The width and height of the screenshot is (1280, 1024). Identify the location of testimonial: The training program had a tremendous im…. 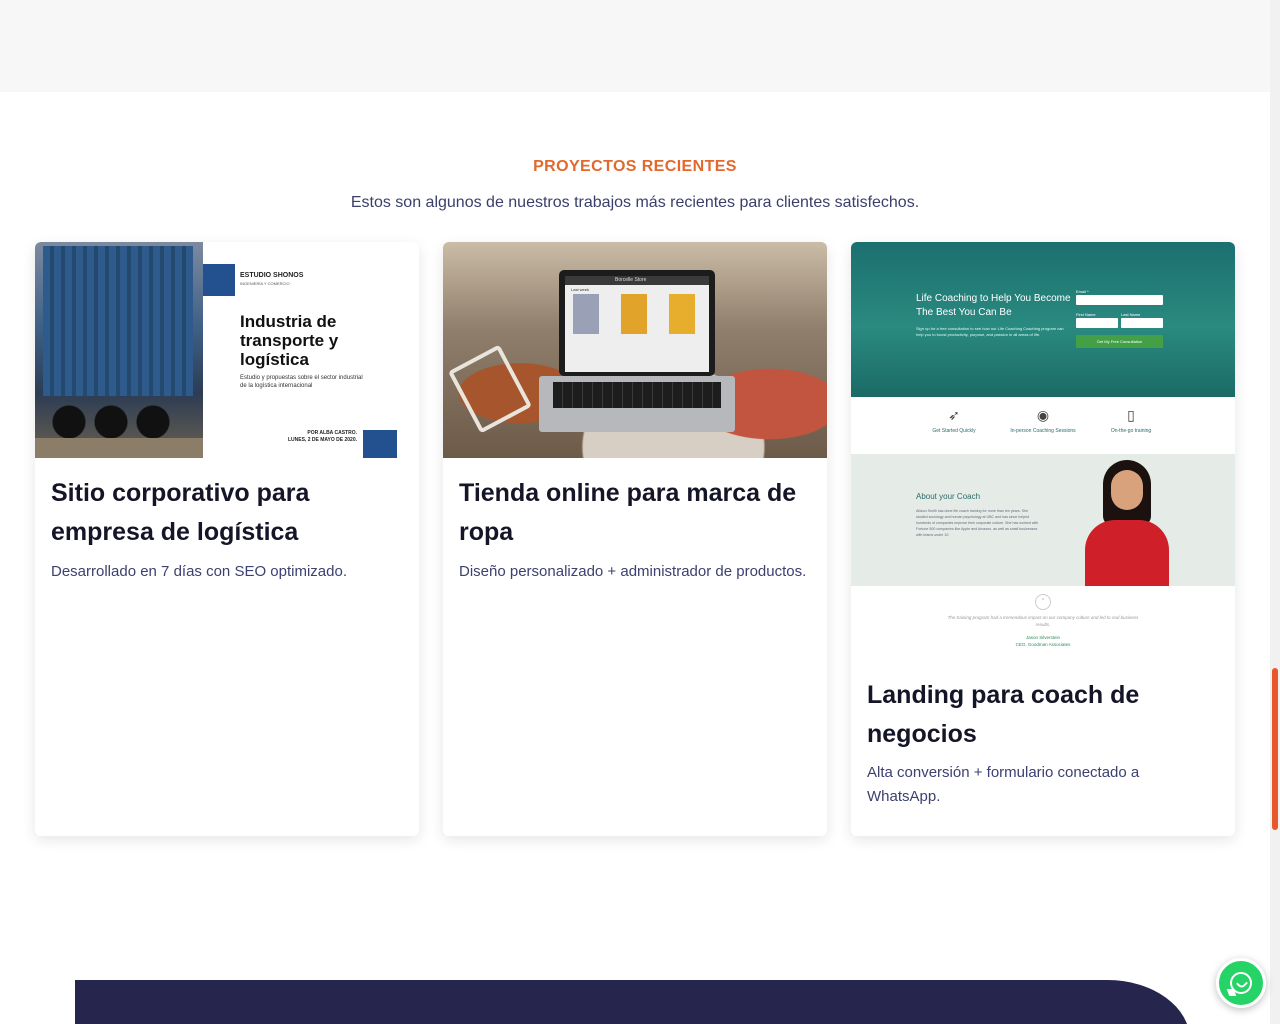
(1043, 631).